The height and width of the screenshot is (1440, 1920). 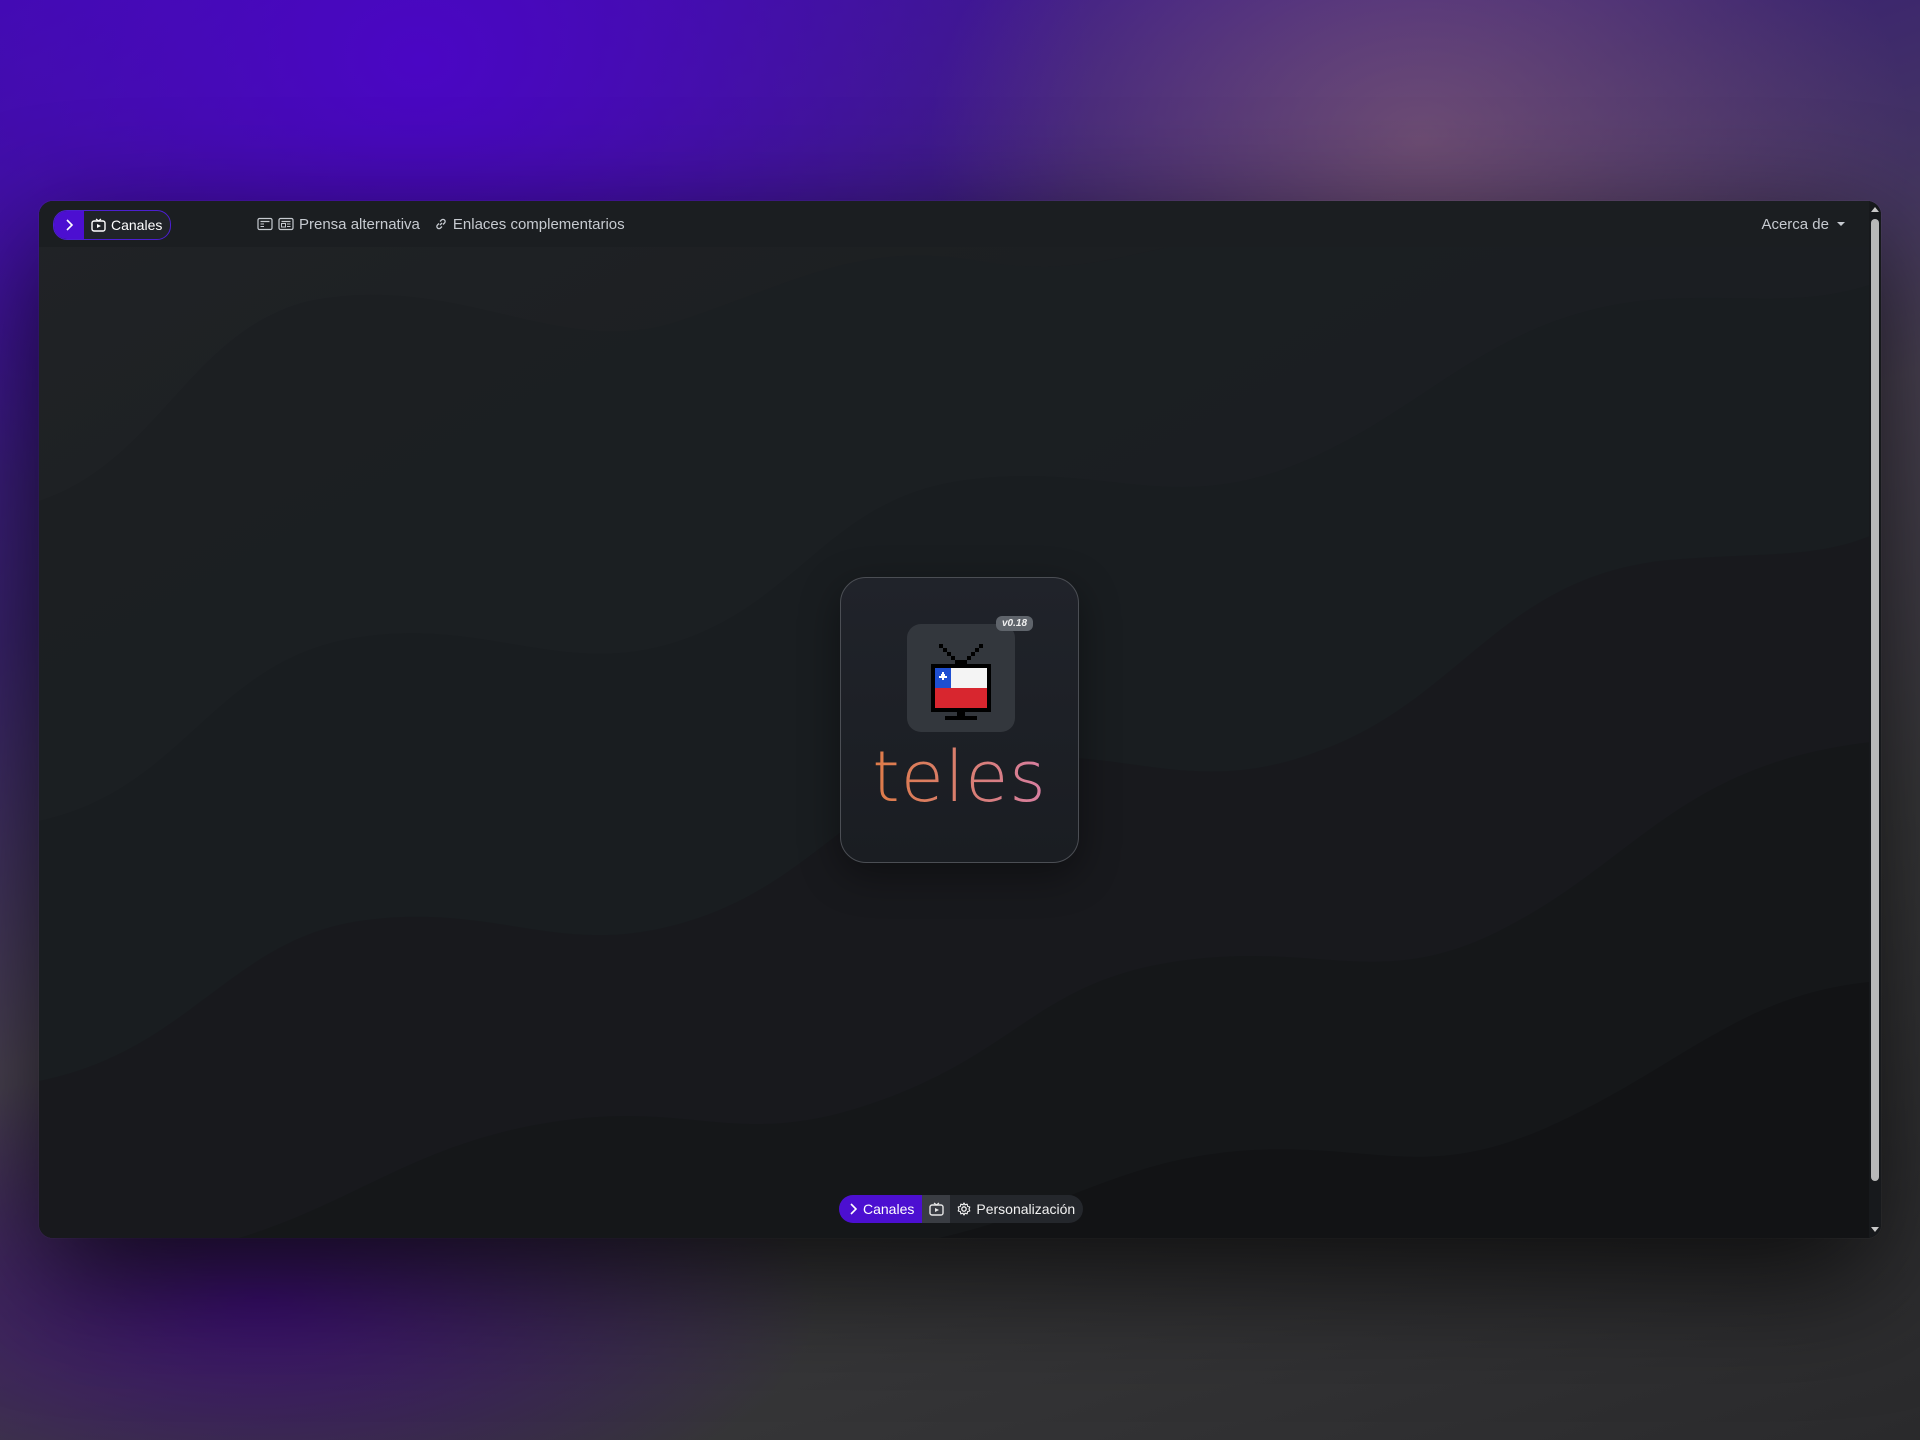 I want to click on personalization-button: Personalización, so click(x=1016, y=1209).